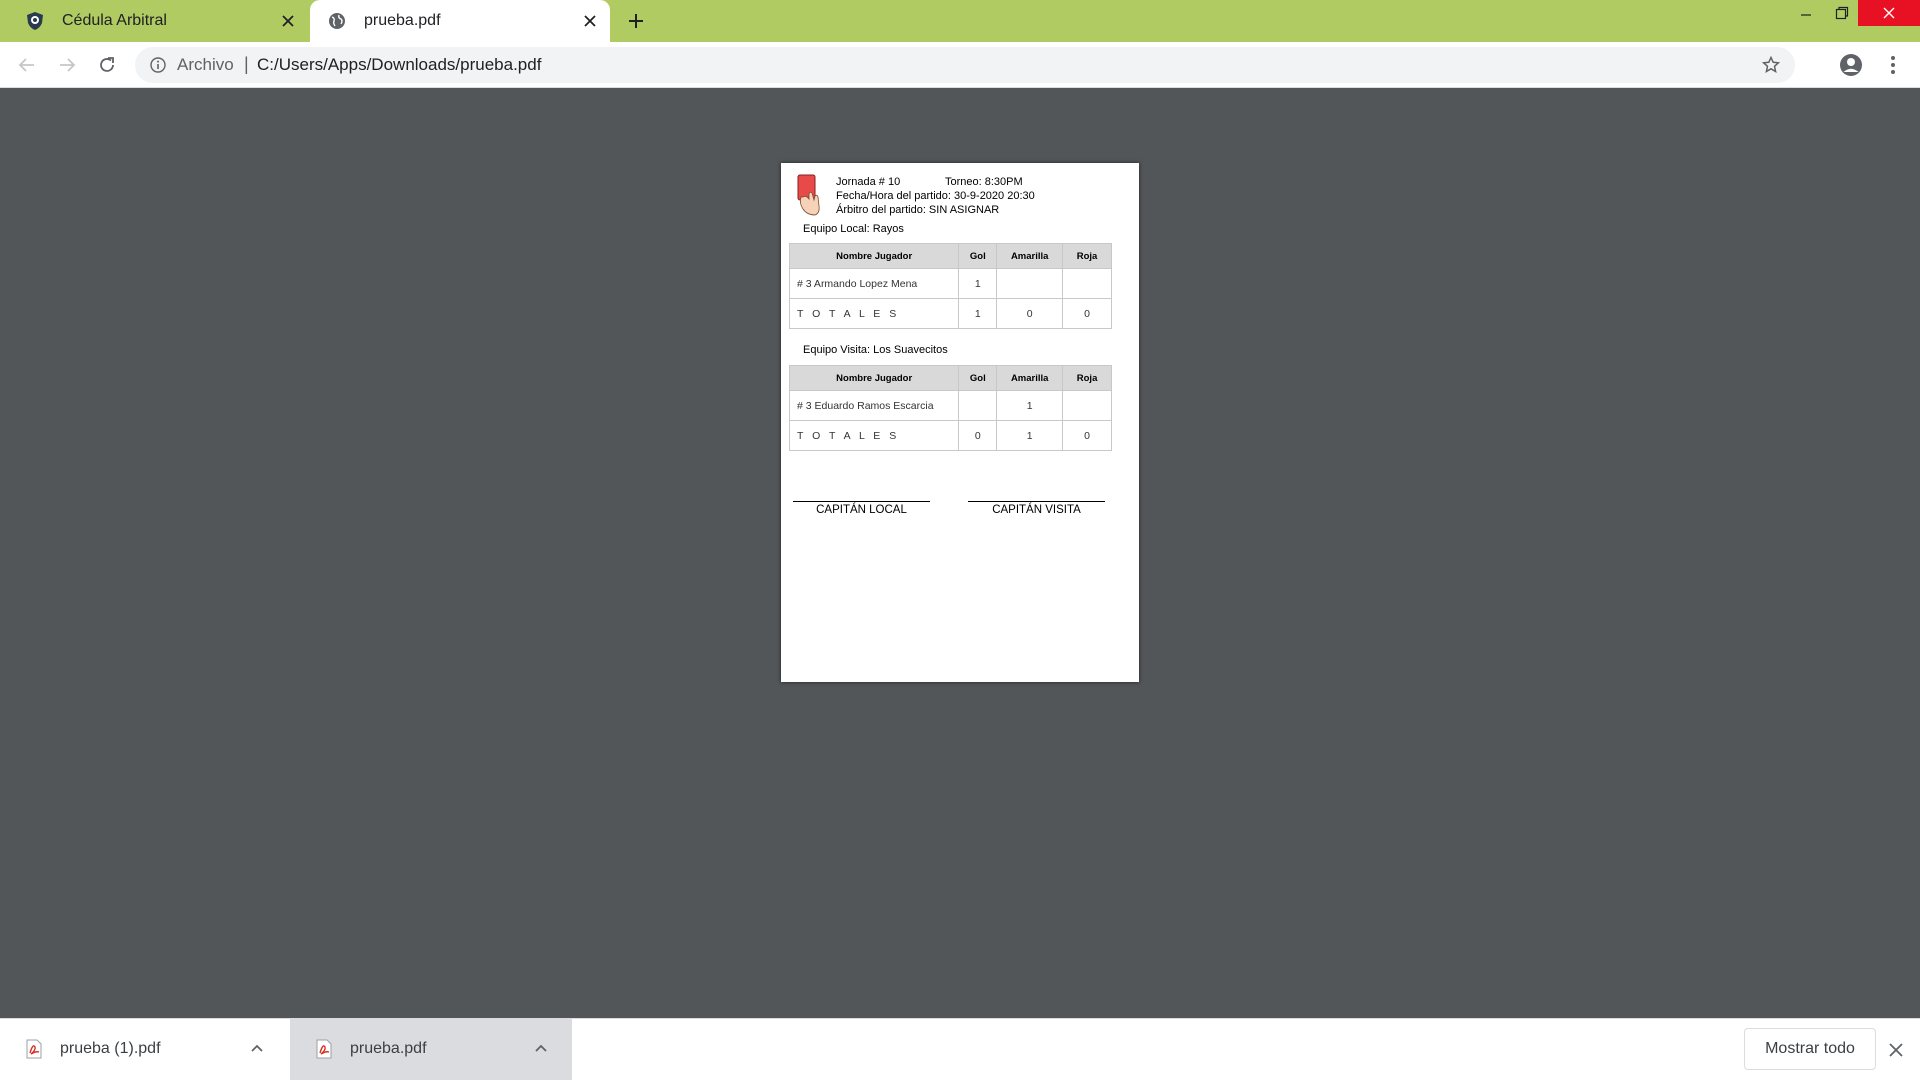  I want to click on arbitro-label: Árbitro del partido: SIN ASIGNAR, so click(918, 210).